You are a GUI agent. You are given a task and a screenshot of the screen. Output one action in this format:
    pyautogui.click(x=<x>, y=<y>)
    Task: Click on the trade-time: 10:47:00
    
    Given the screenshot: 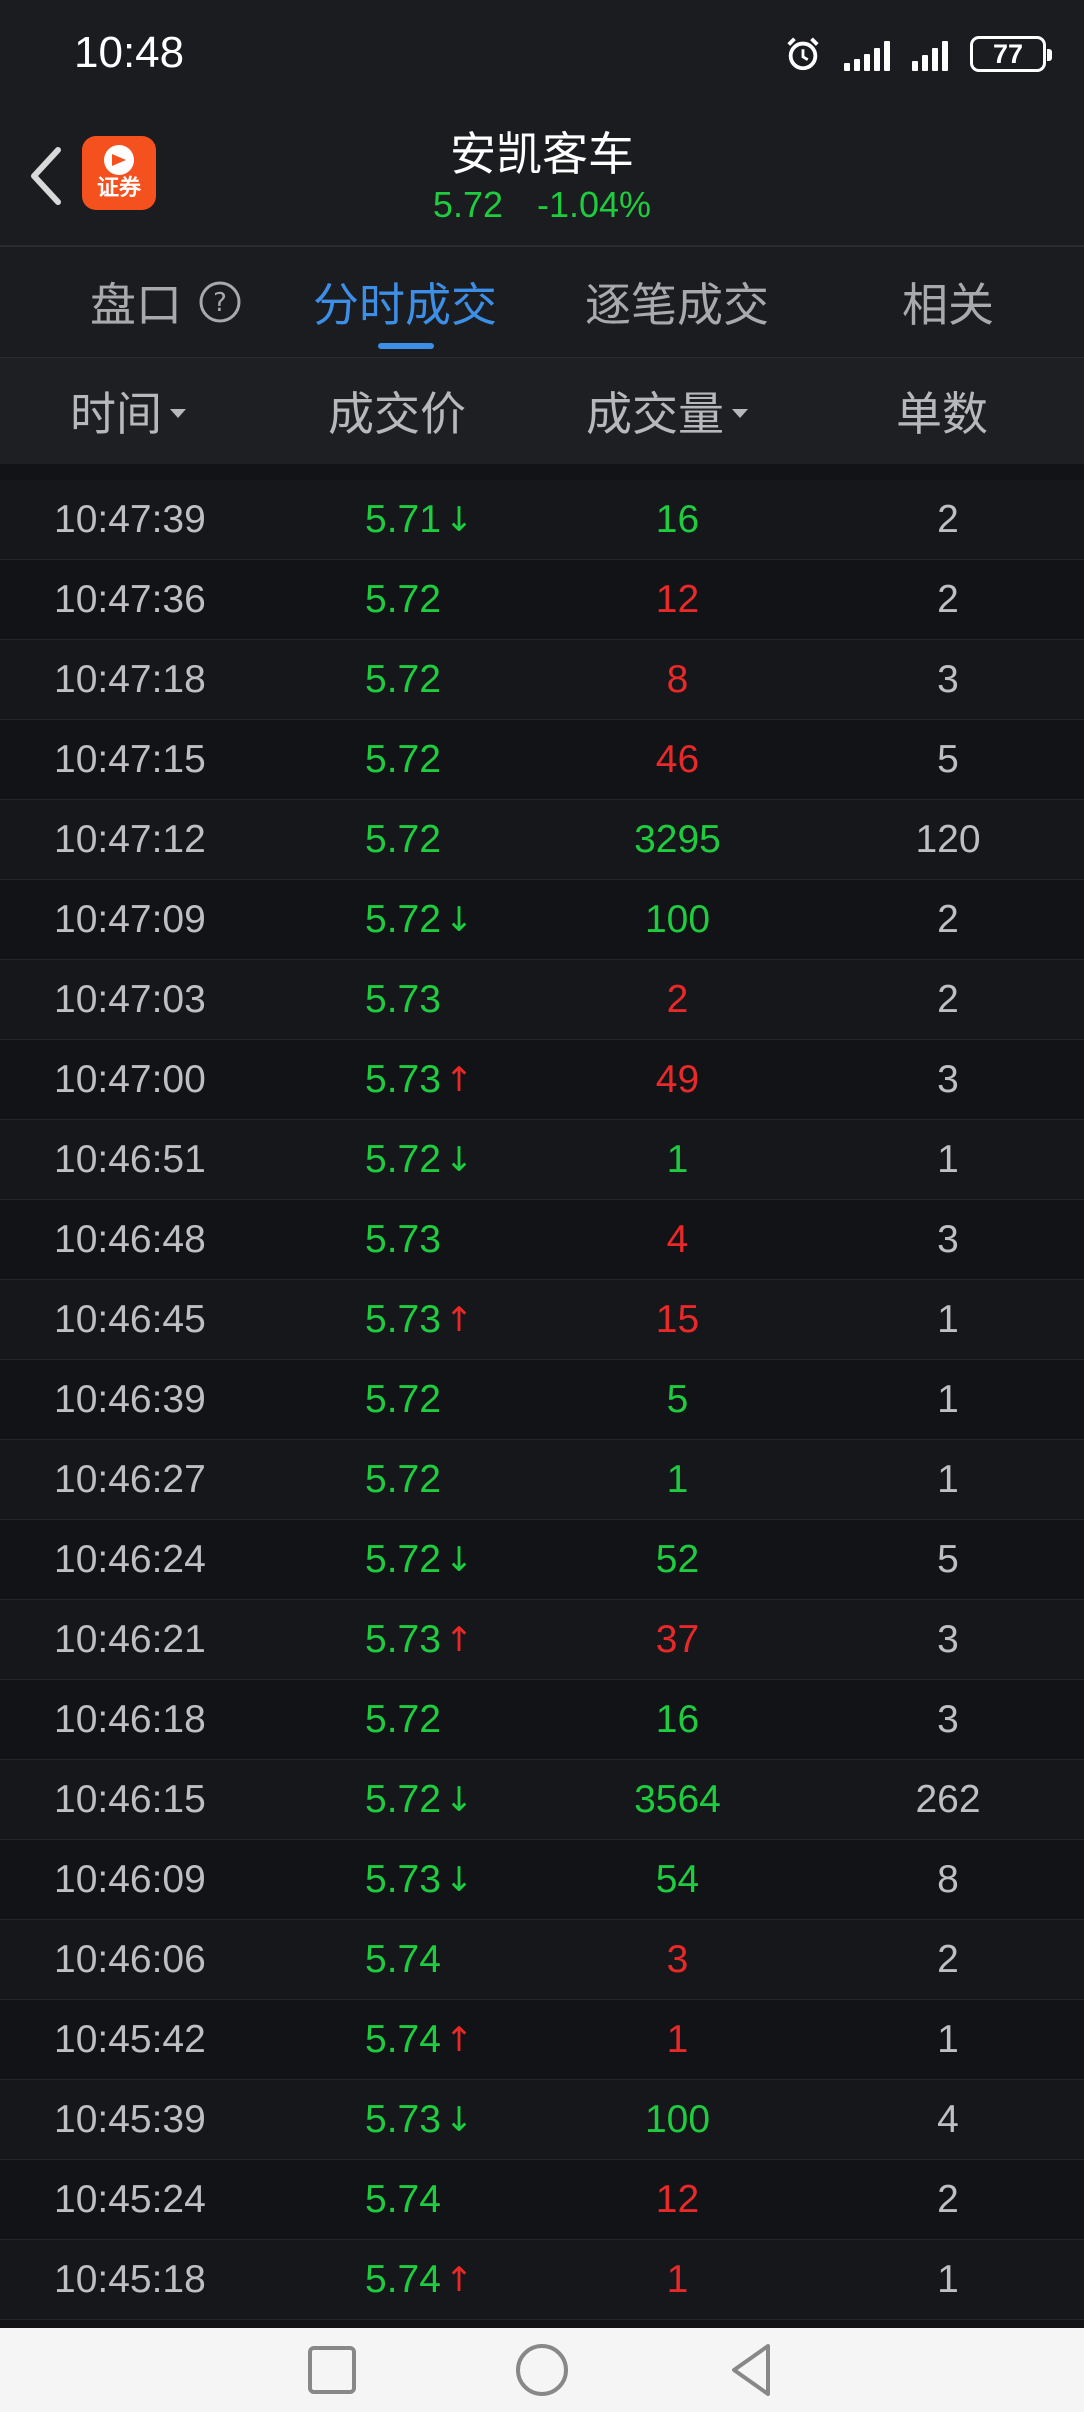 What is the action you would take?
    pyautogui.click(x=130, y=1079)
    